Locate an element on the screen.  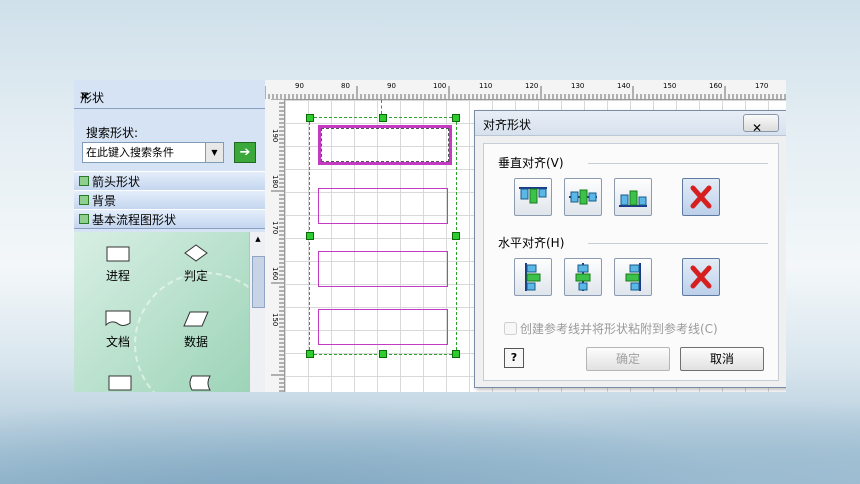
align-top-icon is located at coordinates (533, 195).